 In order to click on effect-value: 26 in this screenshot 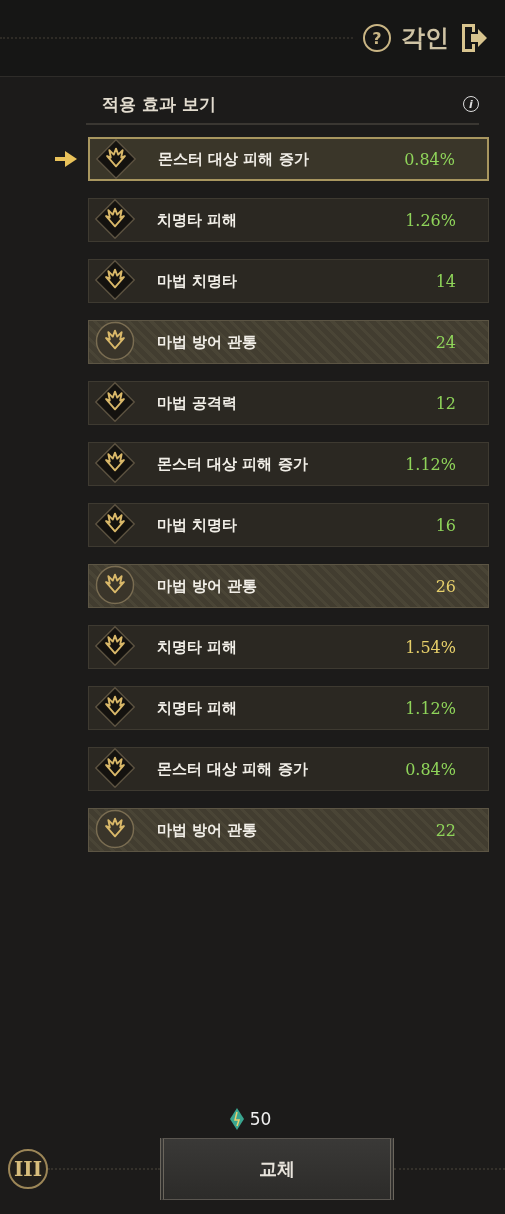, I will do `click(445, 586)`.